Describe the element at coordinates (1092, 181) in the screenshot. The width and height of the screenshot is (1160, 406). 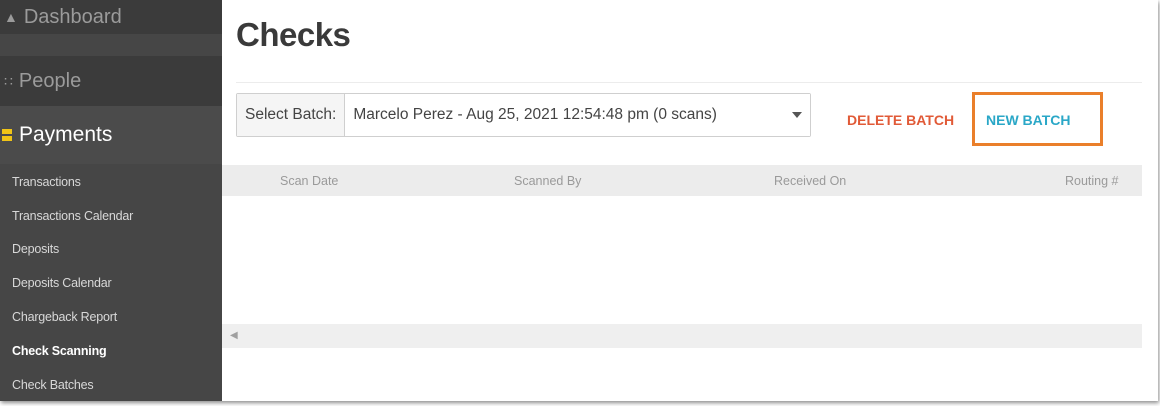
I see `column-header-routing: Routing #` at that location.